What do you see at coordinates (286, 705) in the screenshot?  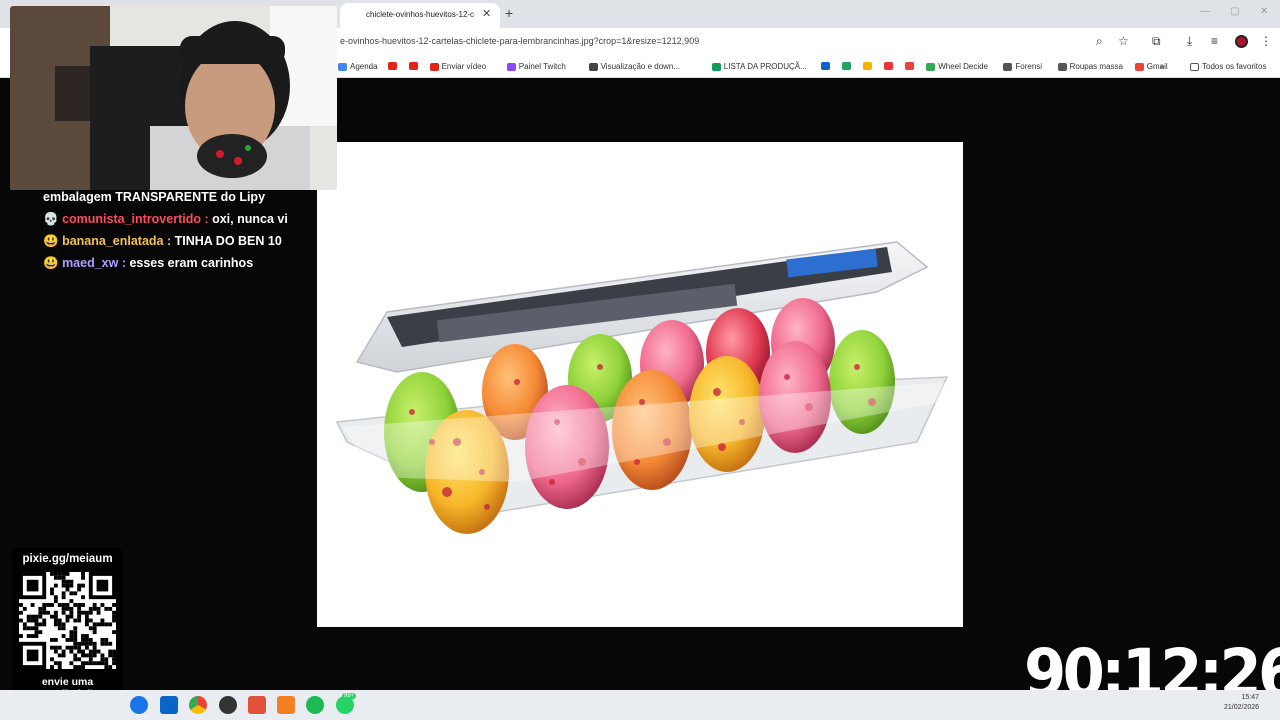 I see `cloud-icon` at bounding box center [286, 705].